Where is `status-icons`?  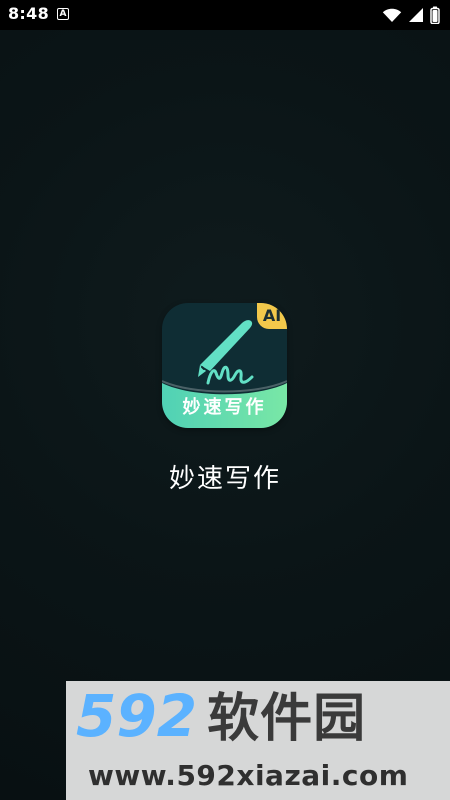 status-icons is located at coordinates (411, 15).